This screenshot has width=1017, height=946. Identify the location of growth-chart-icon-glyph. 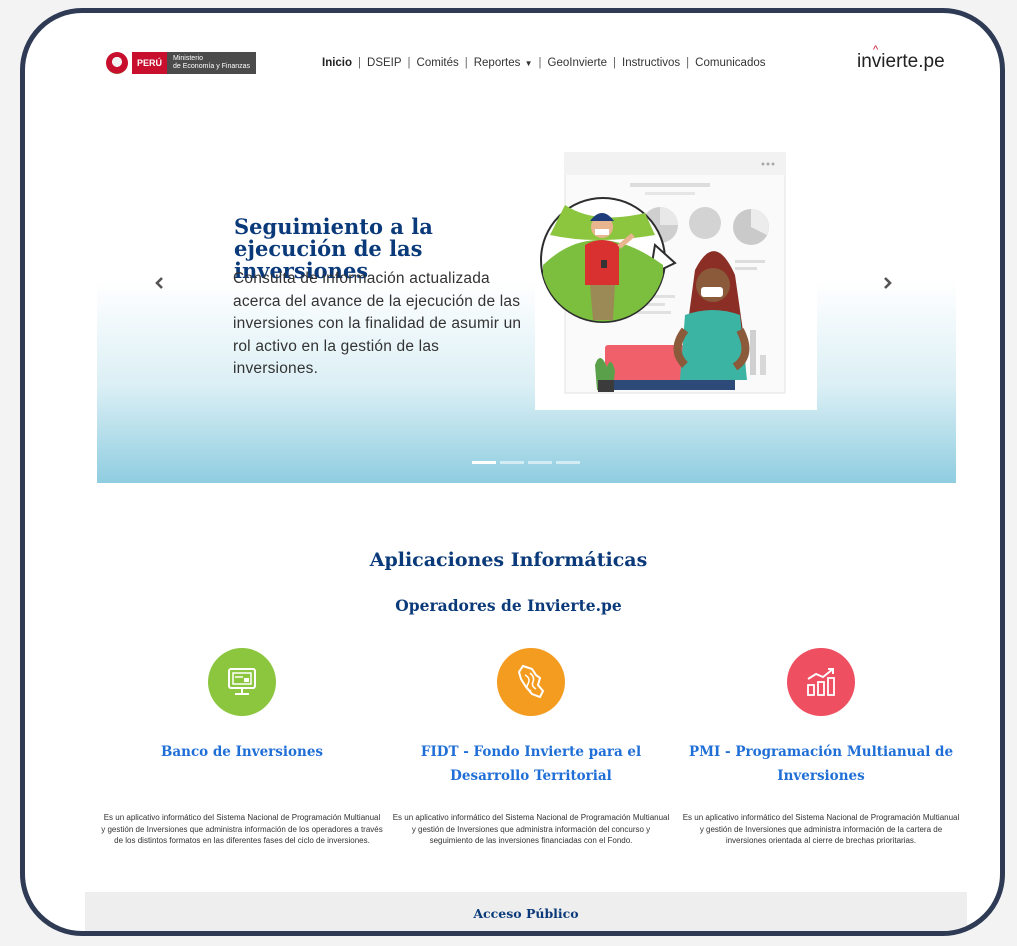
(821, 682).